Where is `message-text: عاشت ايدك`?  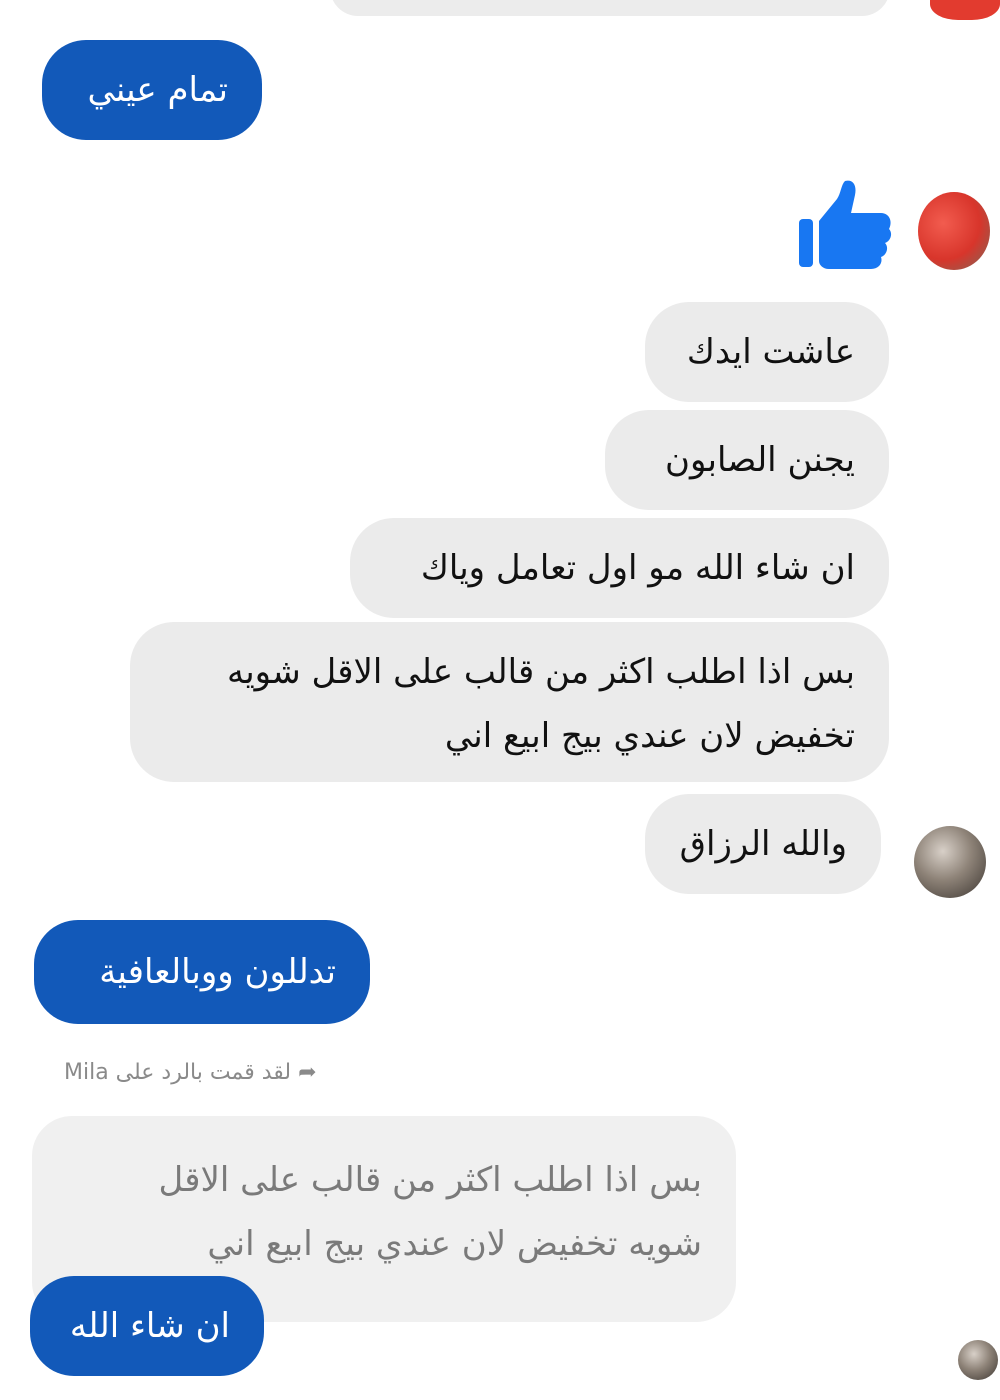 message-text: عاشت ايدك is located at coordinates (770, 352).